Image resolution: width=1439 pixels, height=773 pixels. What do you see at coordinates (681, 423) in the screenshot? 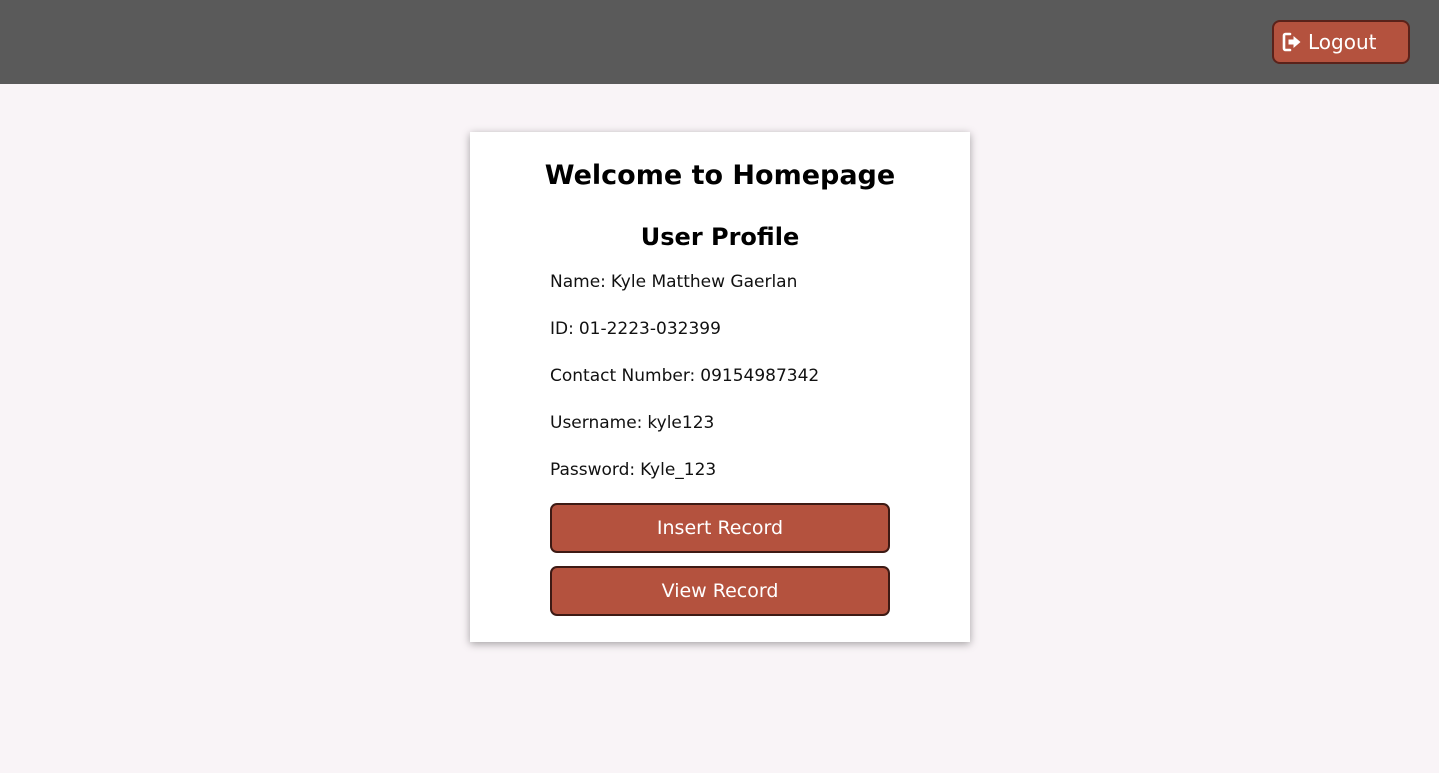
I see `username-value: kyle123` at bounding box center [681, 423].